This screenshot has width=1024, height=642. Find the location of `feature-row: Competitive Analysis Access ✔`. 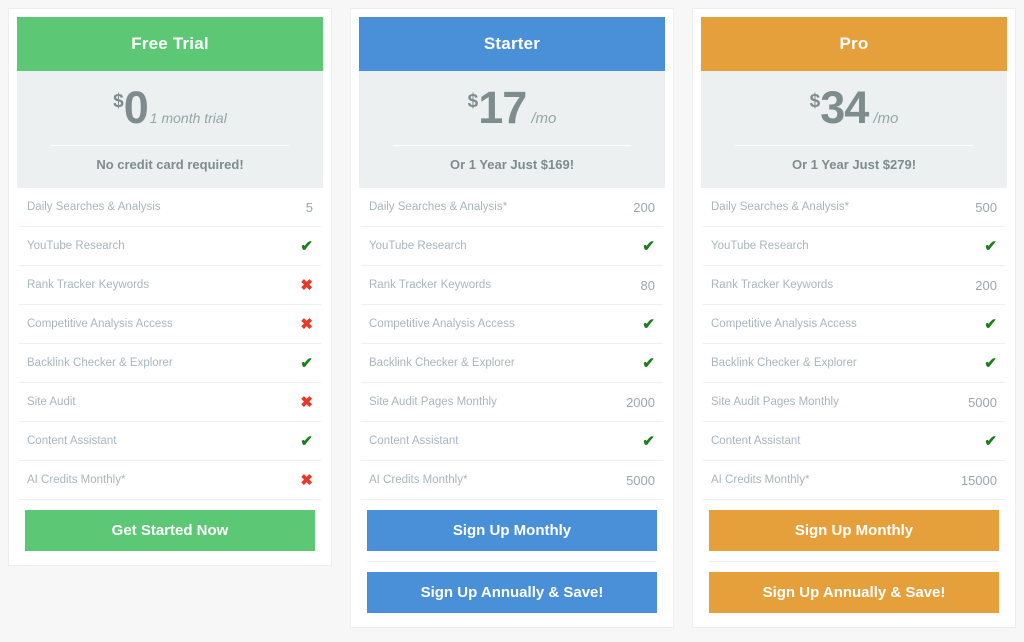

feature-row: Competitive Analysis Access ✔ is located at coordinates (854, 324).